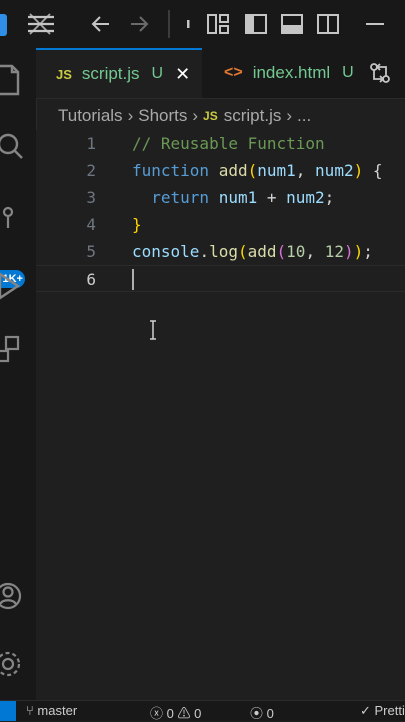 Image resolution: width=405 pixels, height=722 pixels. What do you see at coordinates (15, 286) in the screenshot?
I see `run-debug-icon` at bounding box center [15, 286].